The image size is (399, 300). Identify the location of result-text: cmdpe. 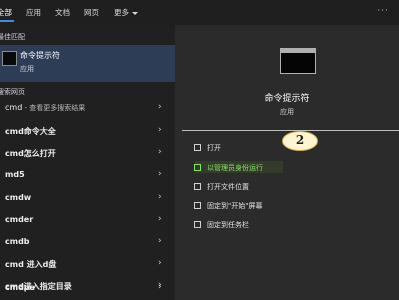
(20, 287).